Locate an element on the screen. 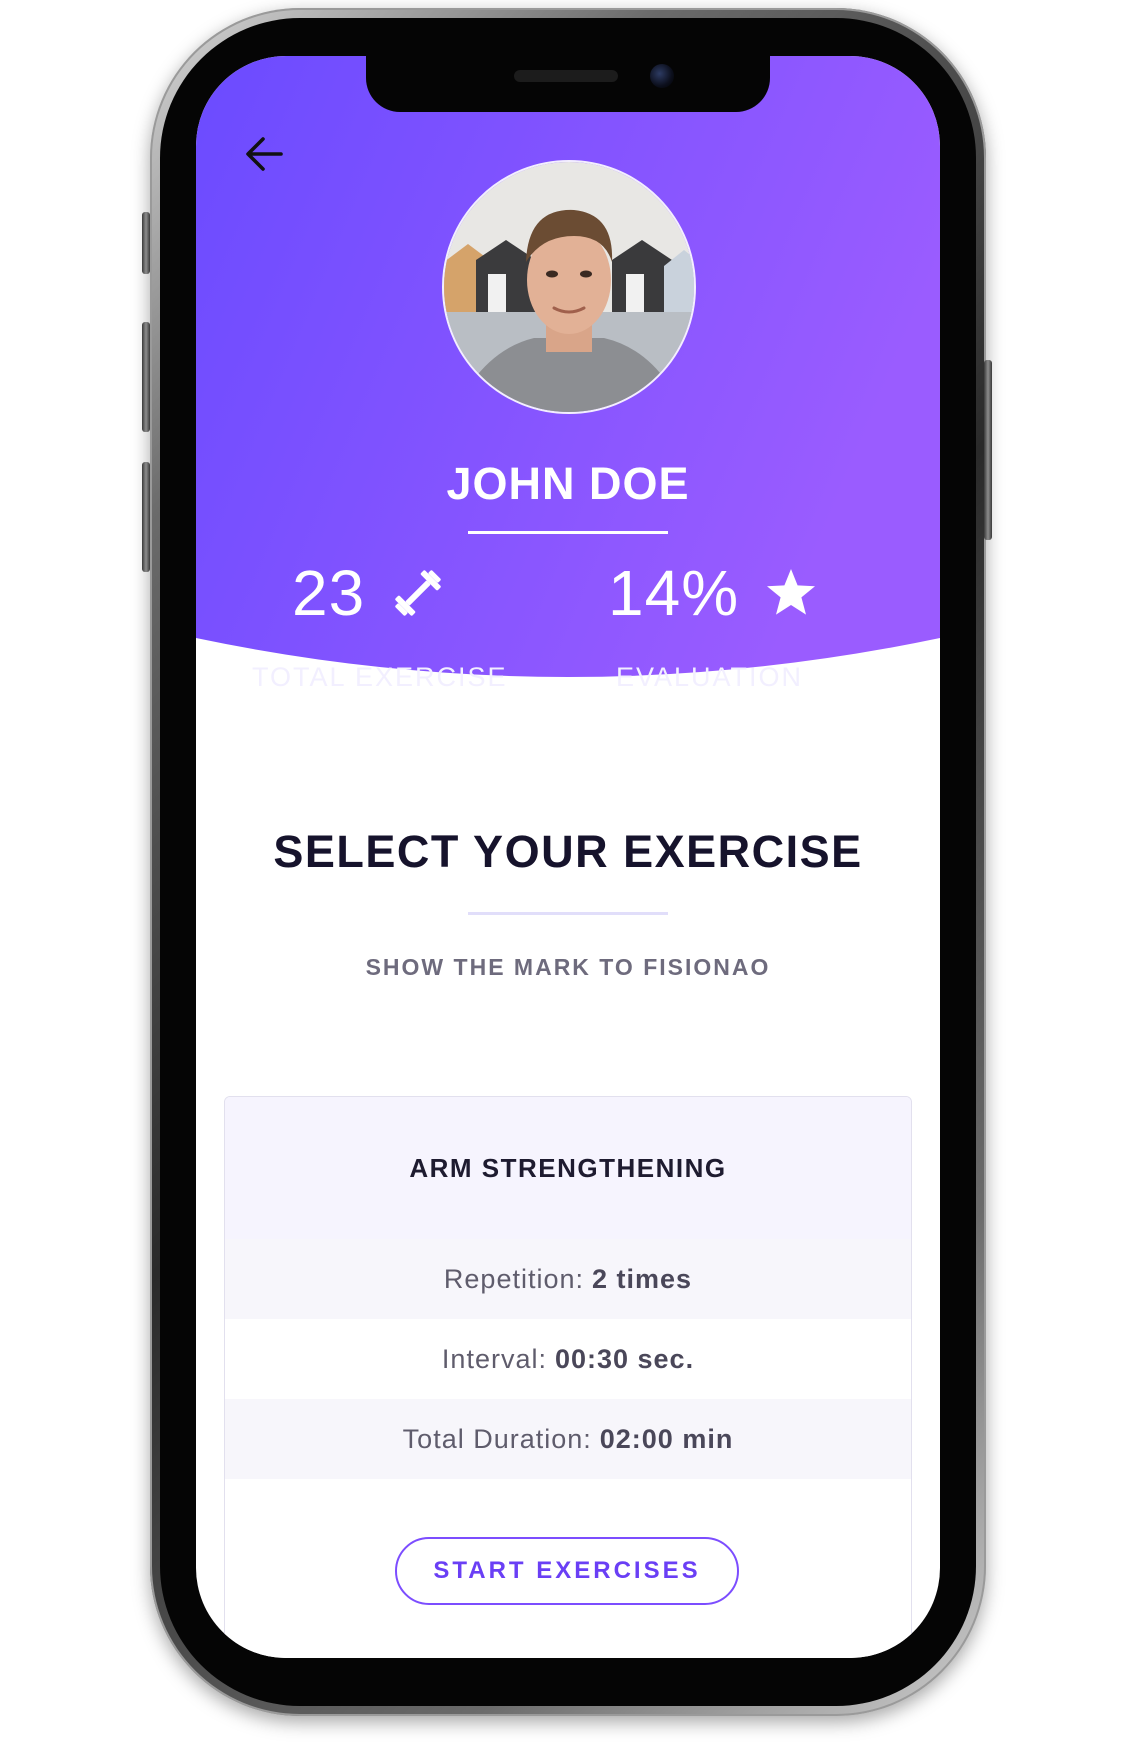 The image size is (1128, 1746). section-divider is located at coordinates (568, 913).